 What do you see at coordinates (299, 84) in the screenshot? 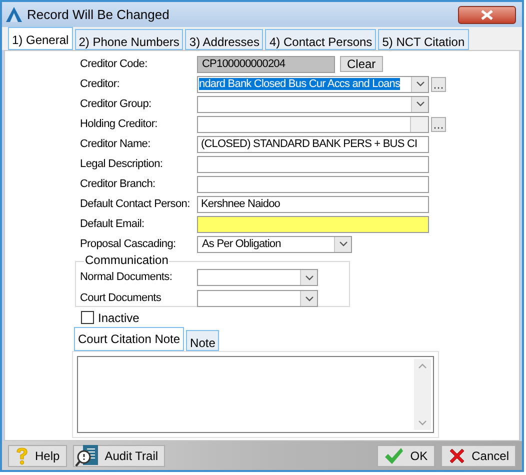
I see `field-value: ndard Bank Closed Bus Cur Accs and Loans` at bounding box center [299, 84].